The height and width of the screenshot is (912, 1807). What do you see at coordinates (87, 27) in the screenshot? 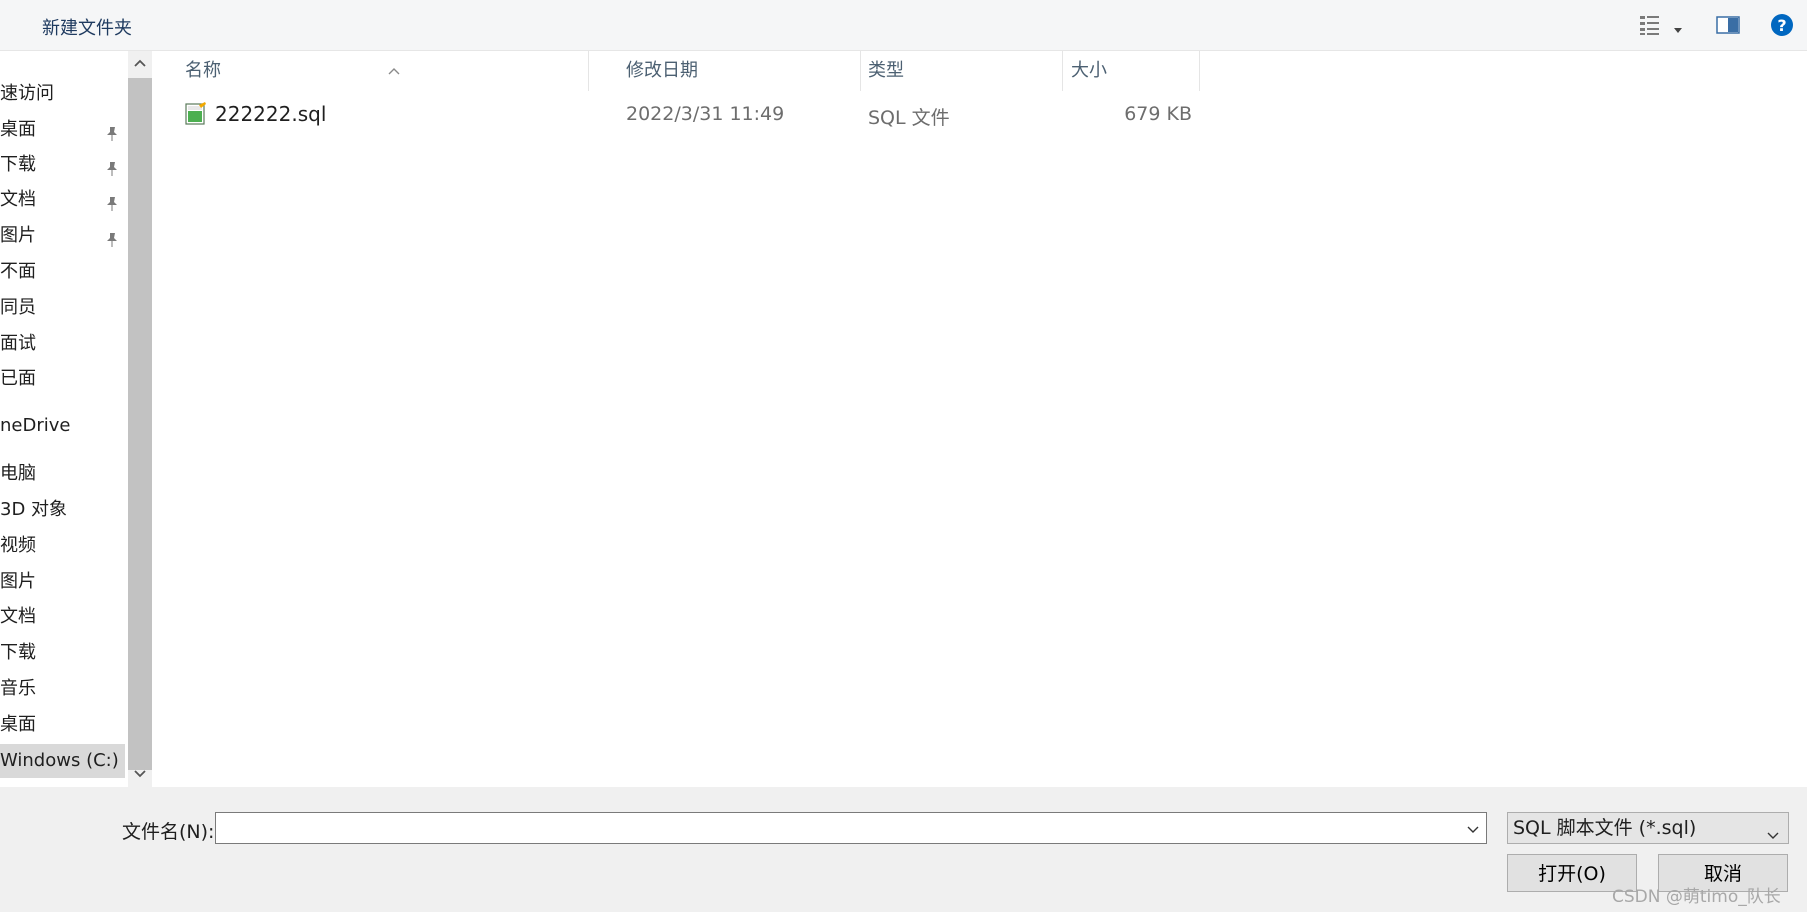
I see `new-folder-button: 新建文件夹` at bounding box center [87, 27].